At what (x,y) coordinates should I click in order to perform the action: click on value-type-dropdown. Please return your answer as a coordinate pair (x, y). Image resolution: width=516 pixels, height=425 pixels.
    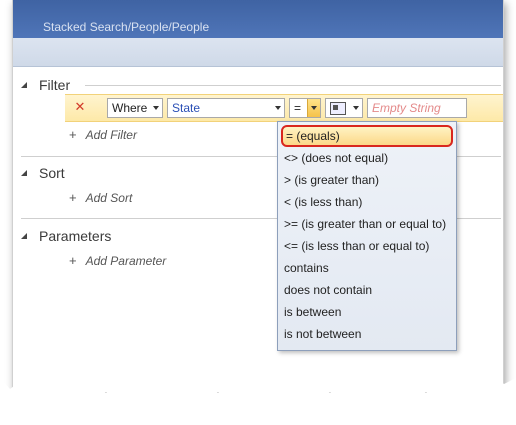
    Looking at the image, I should click on (344, 108).